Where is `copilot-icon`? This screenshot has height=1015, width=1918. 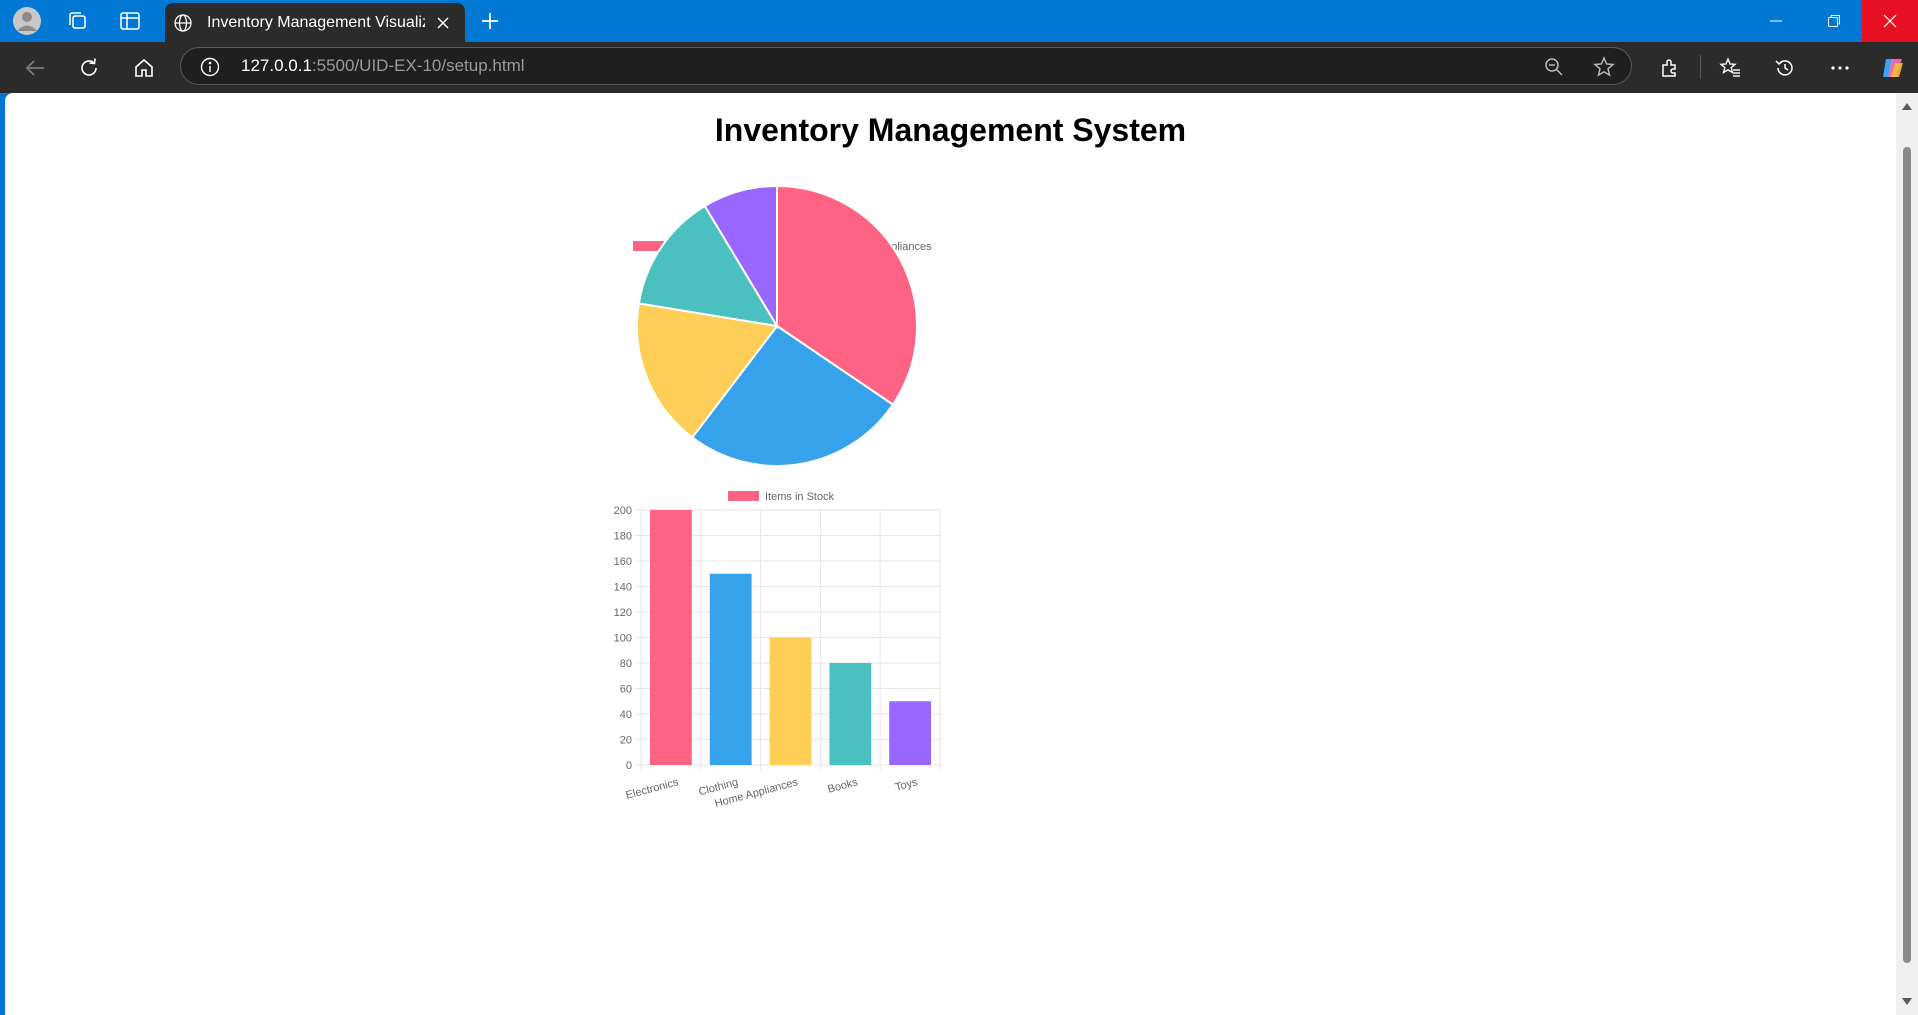 copilot-icon is located at coordinates (1893, 68).